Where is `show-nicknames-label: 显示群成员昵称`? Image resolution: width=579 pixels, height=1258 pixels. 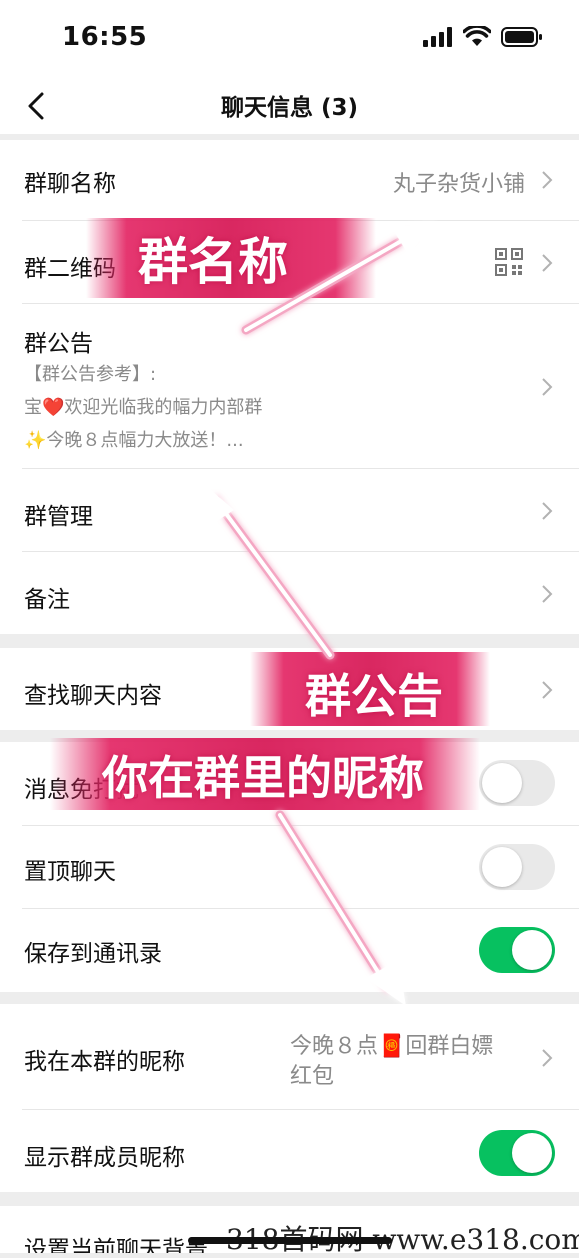
show-nicknames-label: 显示群成员昵称 is located at coordinates (104, 1158).